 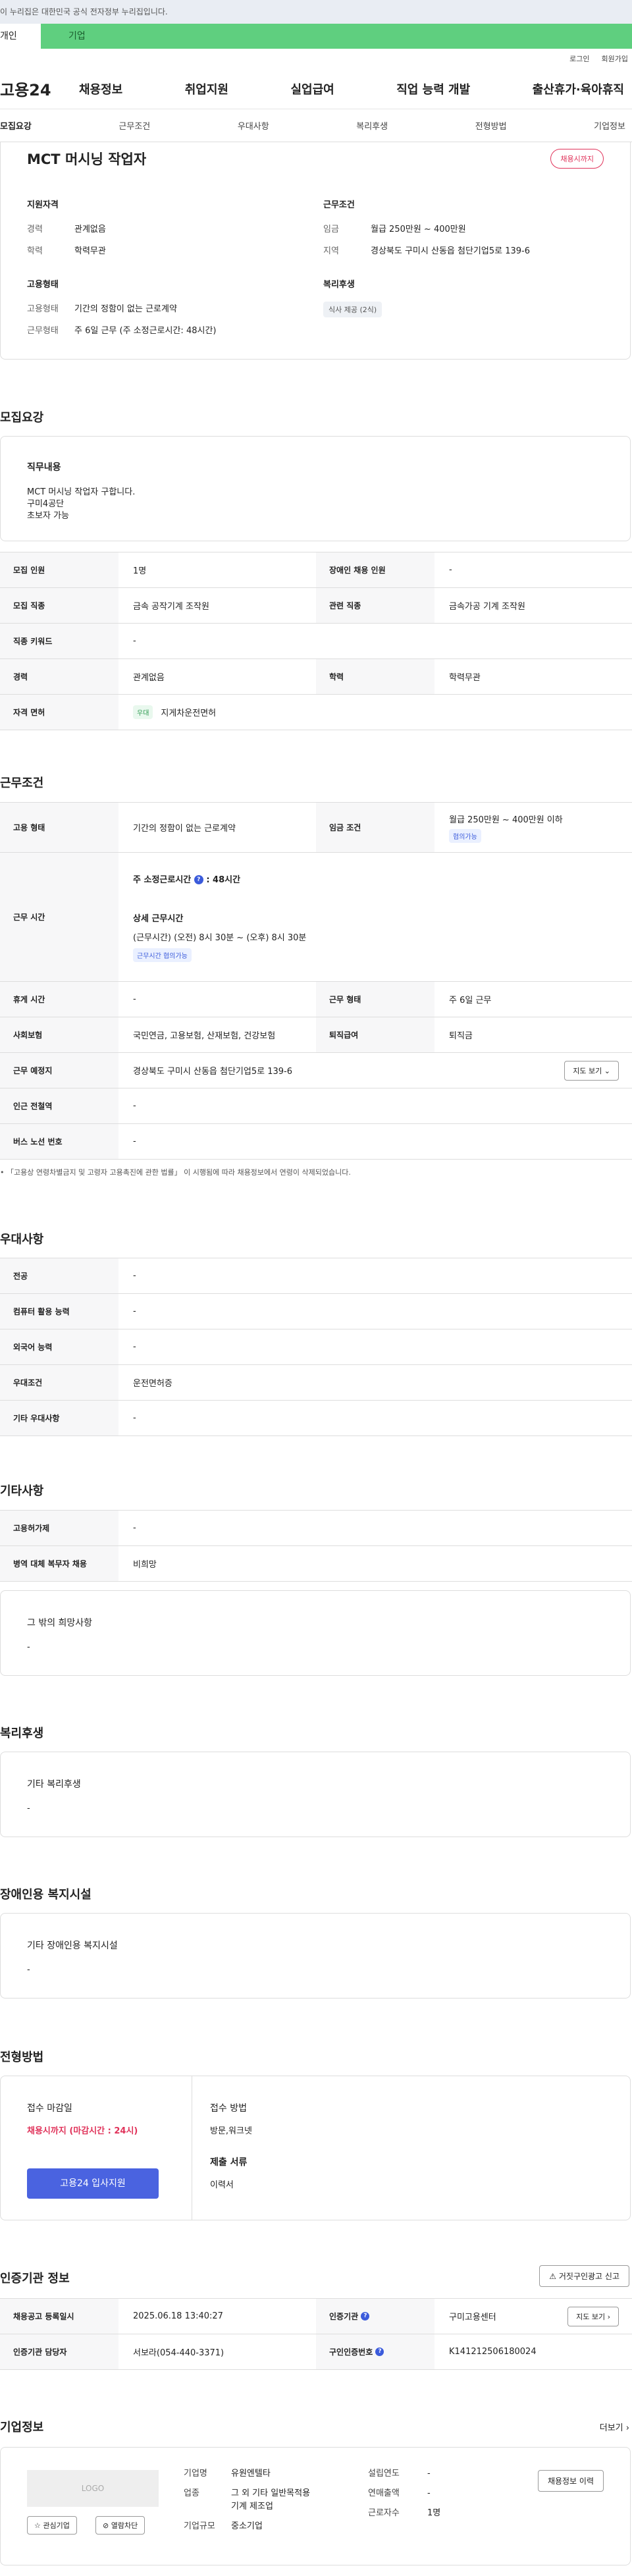 I want to click on founded-value: -, so click(x=429, y=2474).